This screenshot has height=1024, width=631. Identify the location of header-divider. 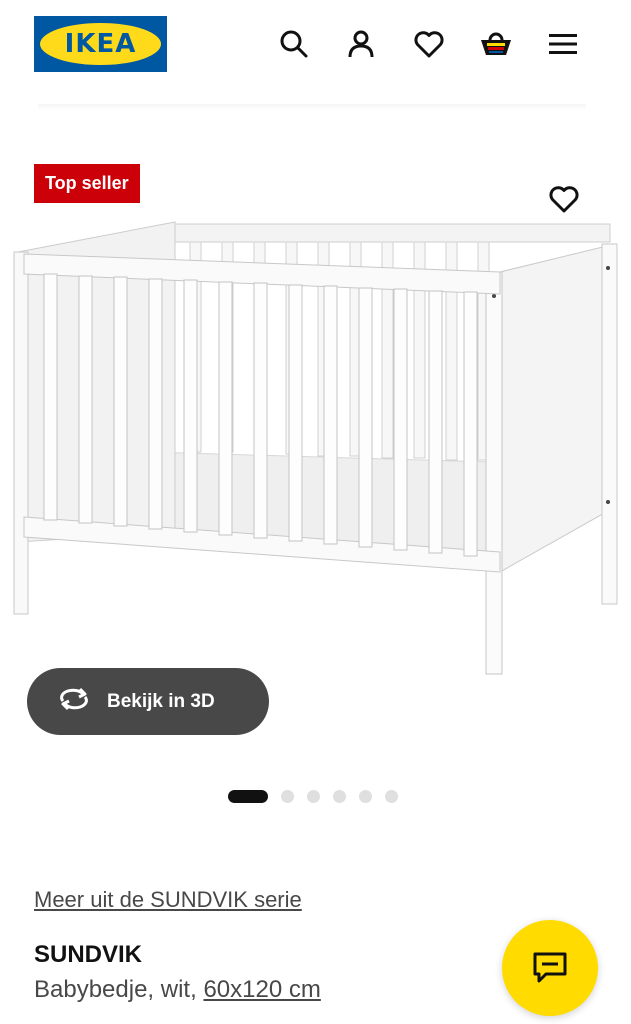
(312, 107).